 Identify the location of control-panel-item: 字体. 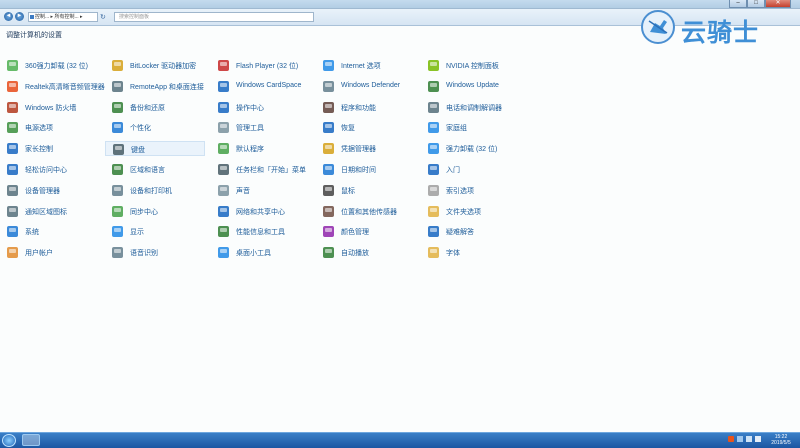
(471, 252).